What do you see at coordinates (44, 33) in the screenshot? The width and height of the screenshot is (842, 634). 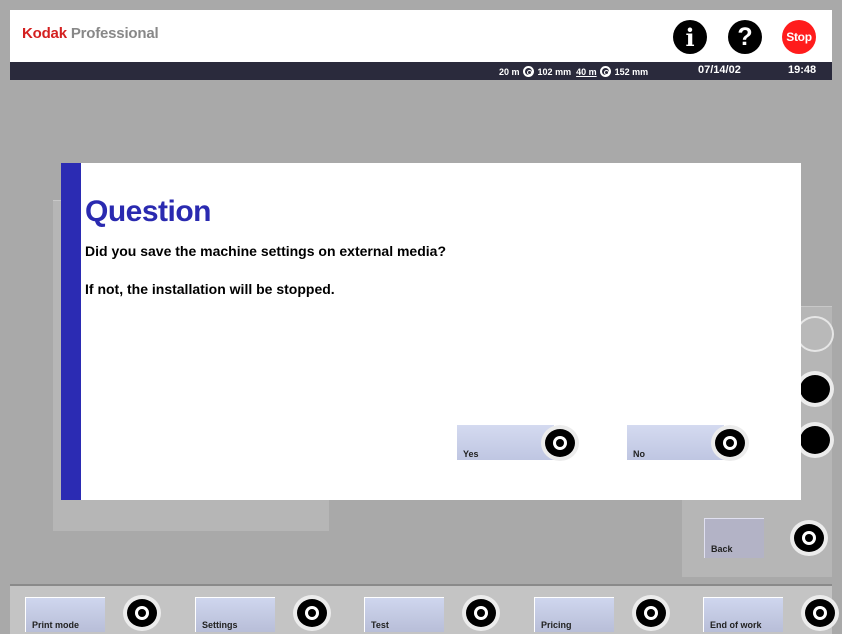 I see `brand-kodak: Kodak` at bounding box center [44, 33].